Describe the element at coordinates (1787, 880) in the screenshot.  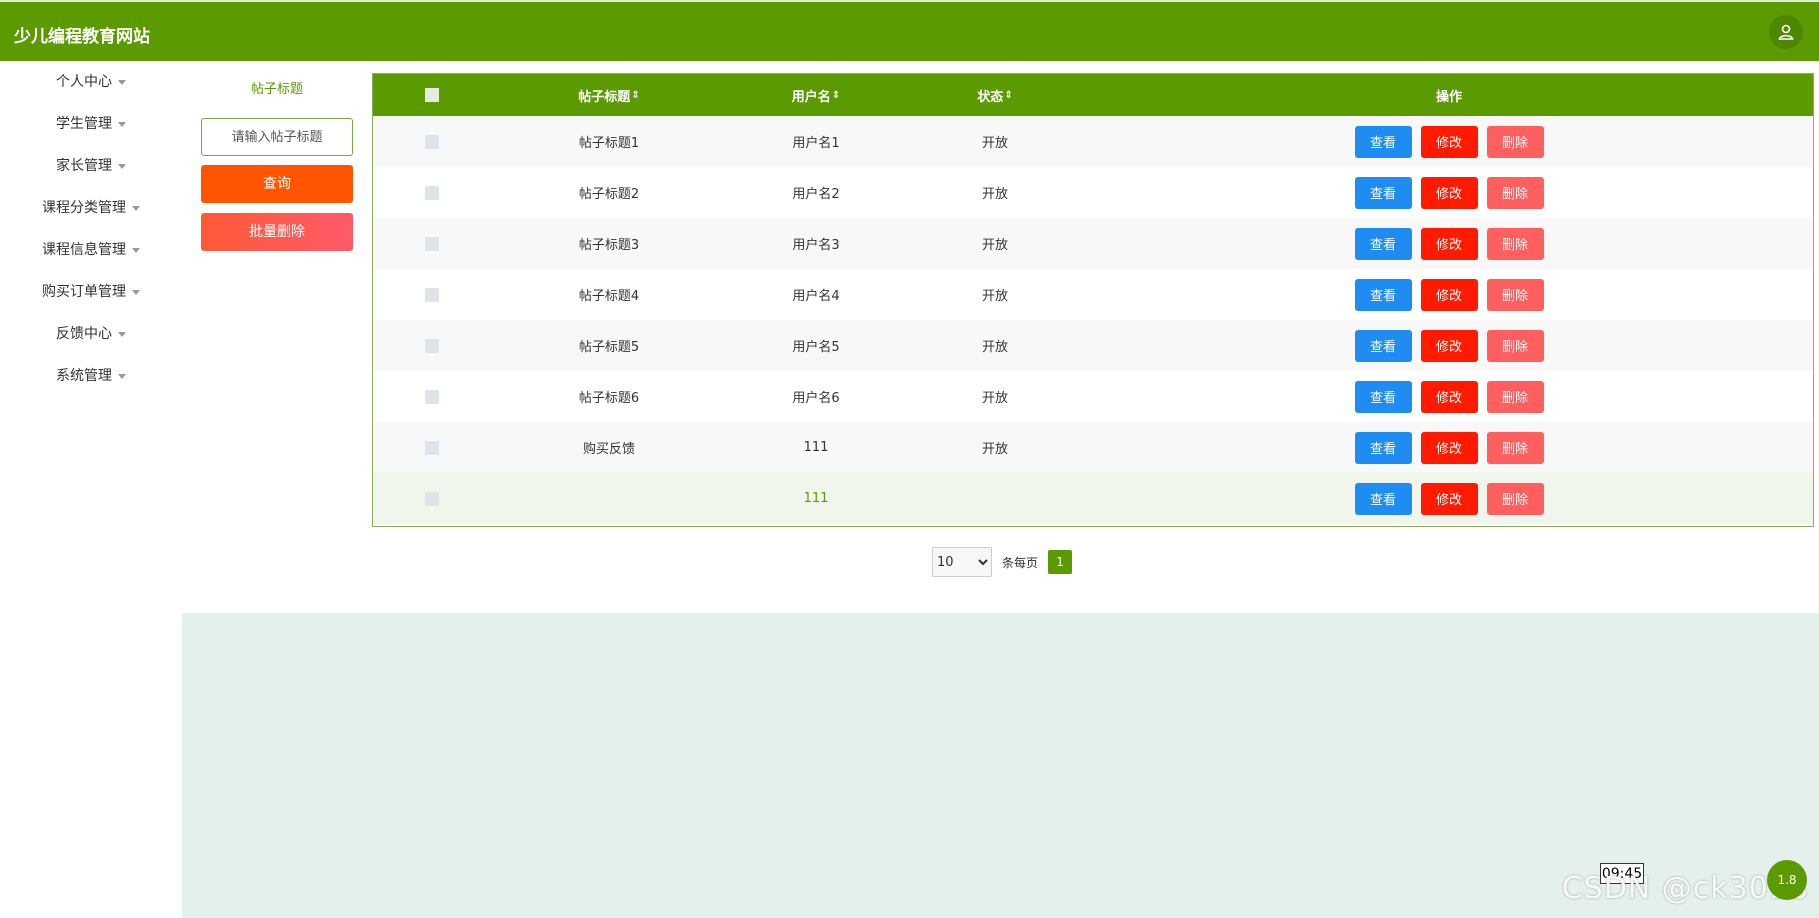
I see `back-to-top-button: 1.8` at that location.